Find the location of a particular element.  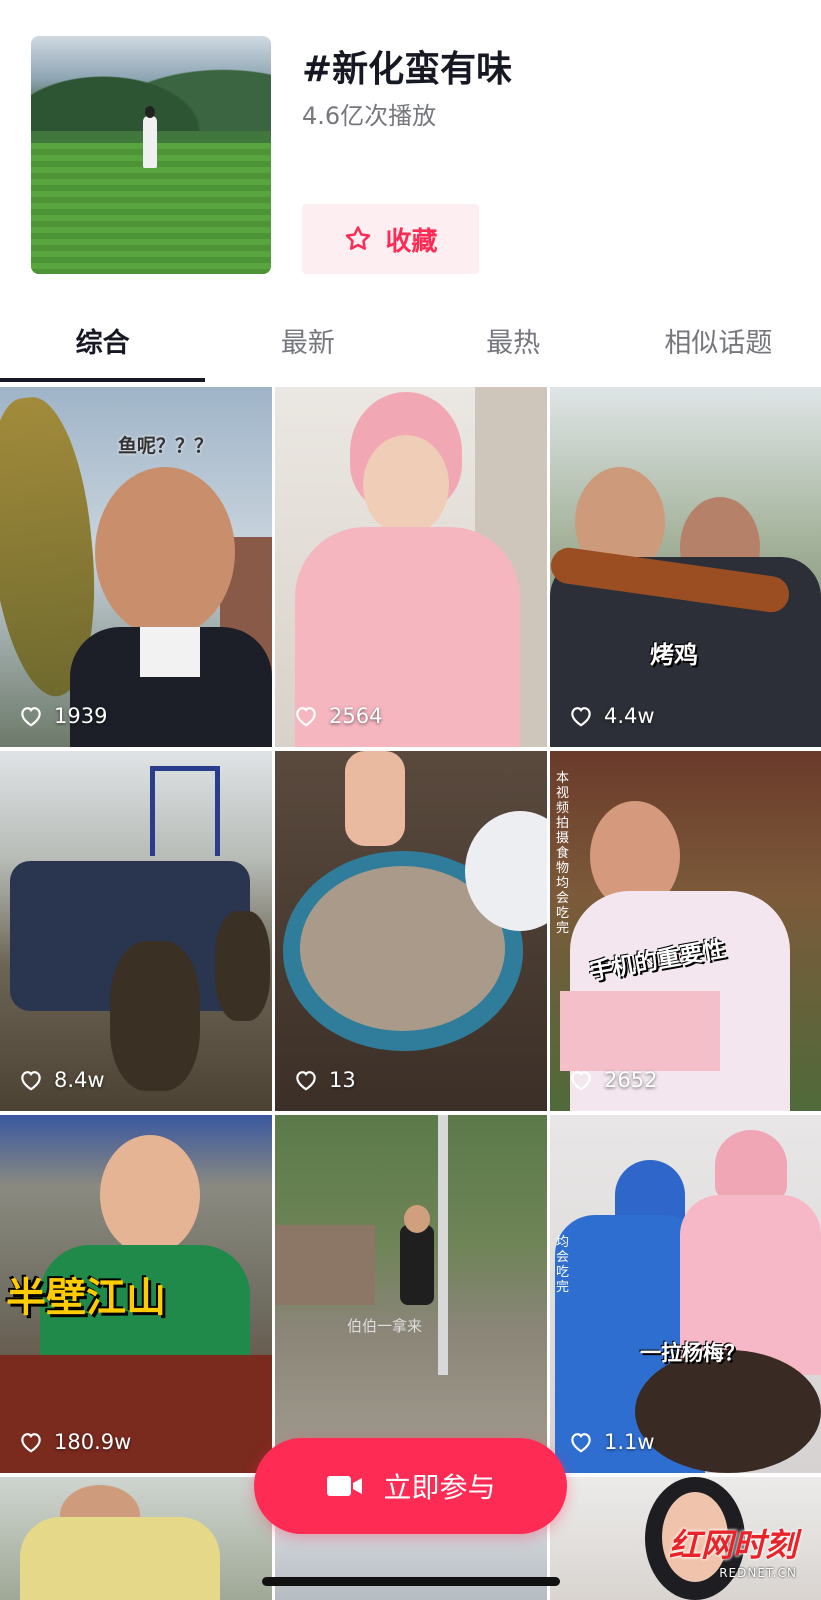

video-tile: 8.4w is located at coordinates (136, 931).